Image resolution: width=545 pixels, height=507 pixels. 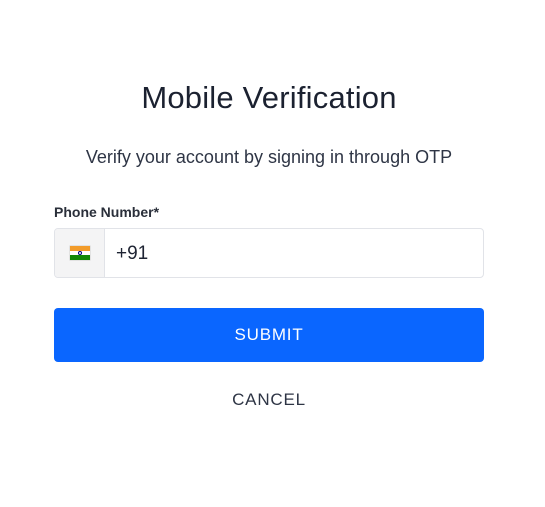 What do you see at coordinates (269, 97) in the screenshot?
I see `dialog-title: Mobile Verification` at bounding box center [269, 97].